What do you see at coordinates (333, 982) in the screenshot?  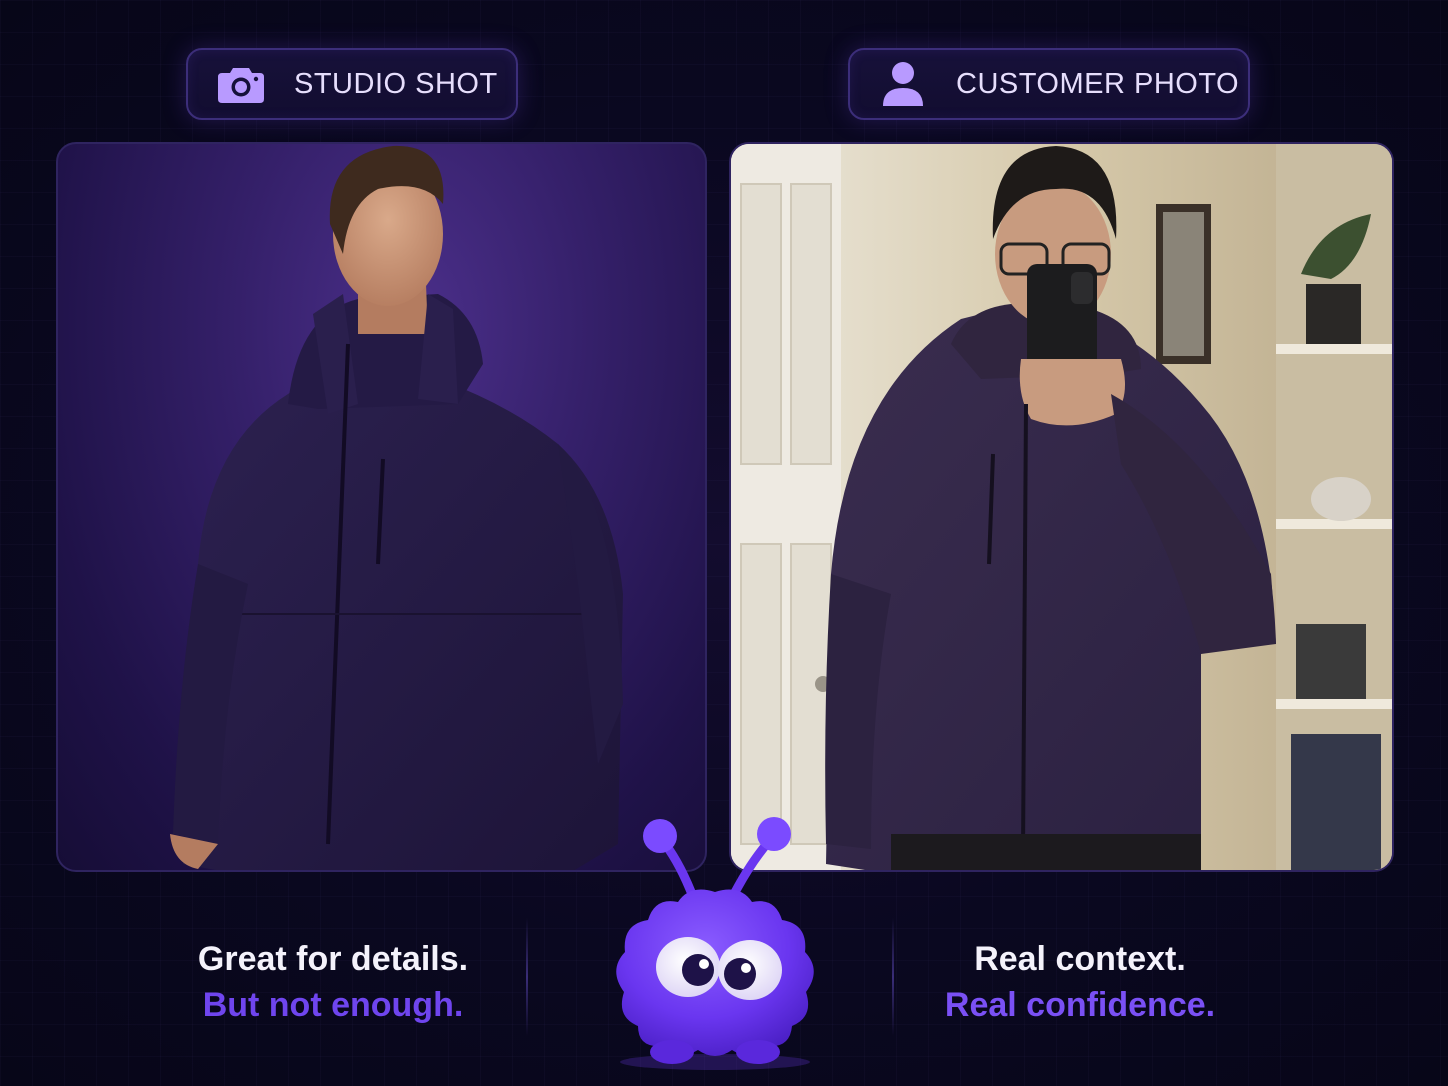 I see `studio-caption: Great for details. But not enough.` at bounding box center [333, 982].